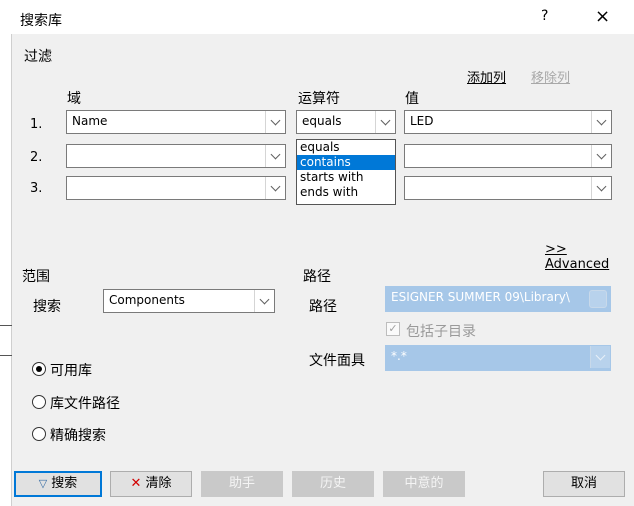  What do you see at coordinates (71, 371) in the screenshot?
I see `radio-label: 可用库` at bounding box center [71, 371].